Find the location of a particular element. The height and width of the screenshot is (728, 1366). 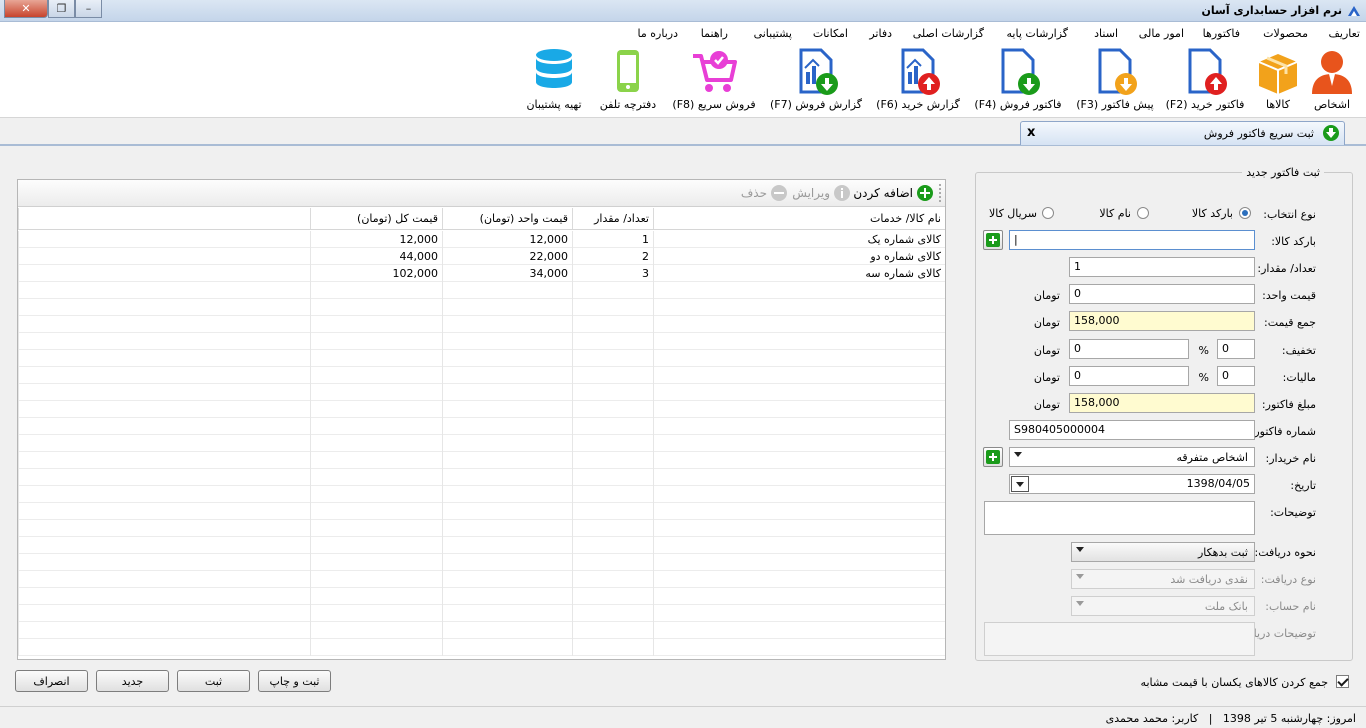

radio-serial is located at coordinates (1048, 213).